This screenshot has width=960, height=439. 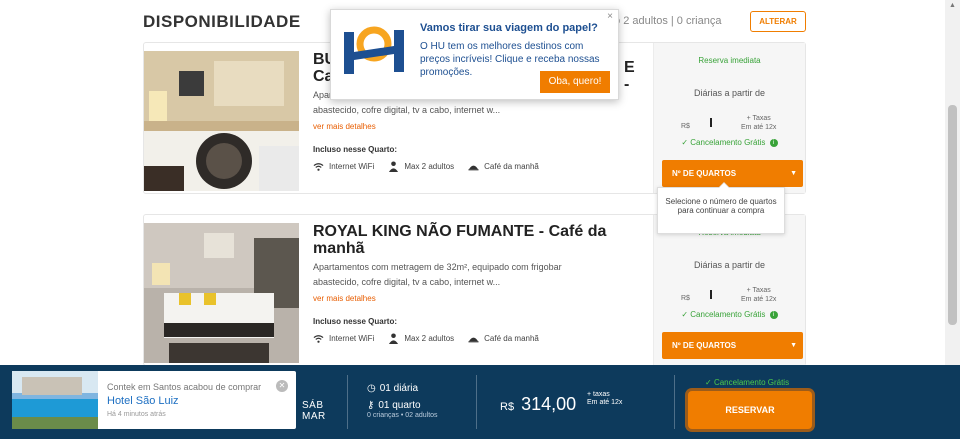 I want to click on close-icon: ×, so click(x=610, y=16).